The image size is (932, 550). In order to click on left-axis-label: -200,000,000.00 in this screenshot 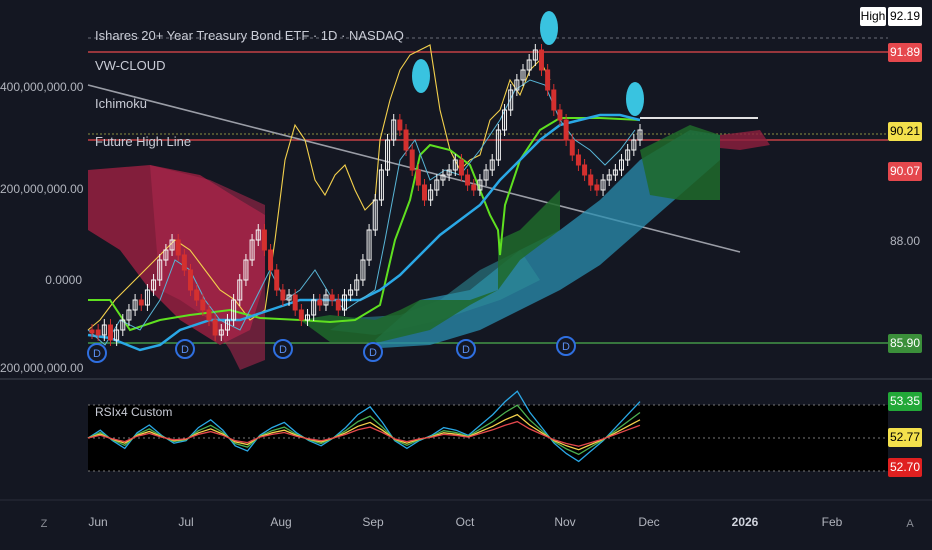, I will do `click(42, 368)`.